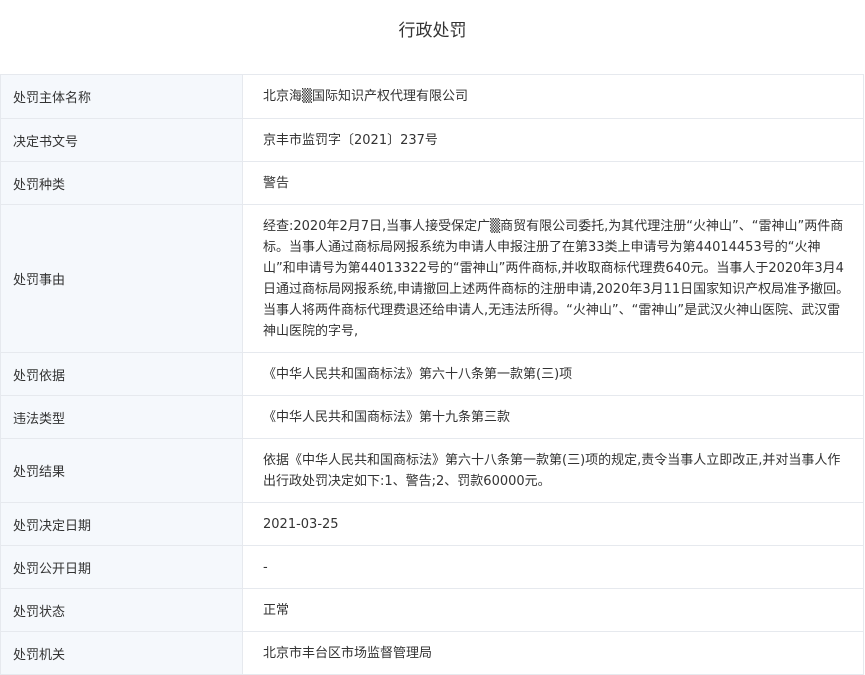 Image resolution: width=865 pixels, height=675 pixels. I want to click on row-label: 处罚种类, so click(121, 183).